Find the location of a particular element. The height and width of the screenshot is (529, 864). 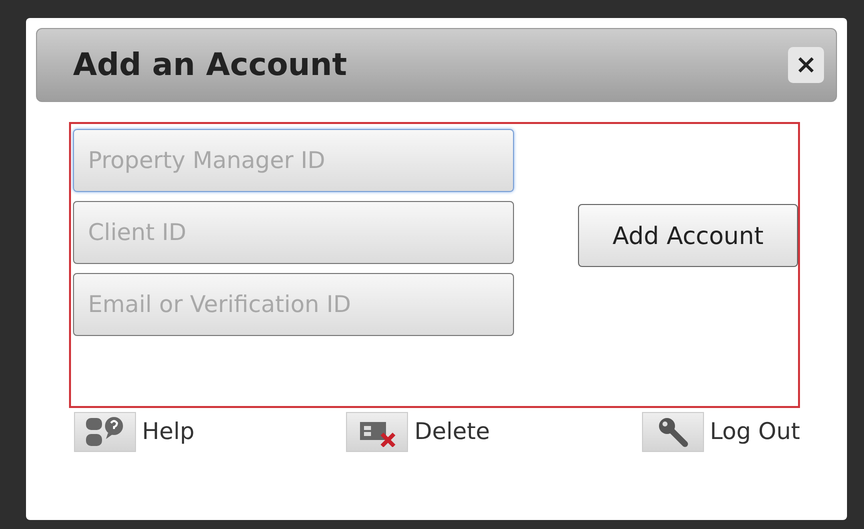

link-label: Delete is located at coordinates (452, 432).